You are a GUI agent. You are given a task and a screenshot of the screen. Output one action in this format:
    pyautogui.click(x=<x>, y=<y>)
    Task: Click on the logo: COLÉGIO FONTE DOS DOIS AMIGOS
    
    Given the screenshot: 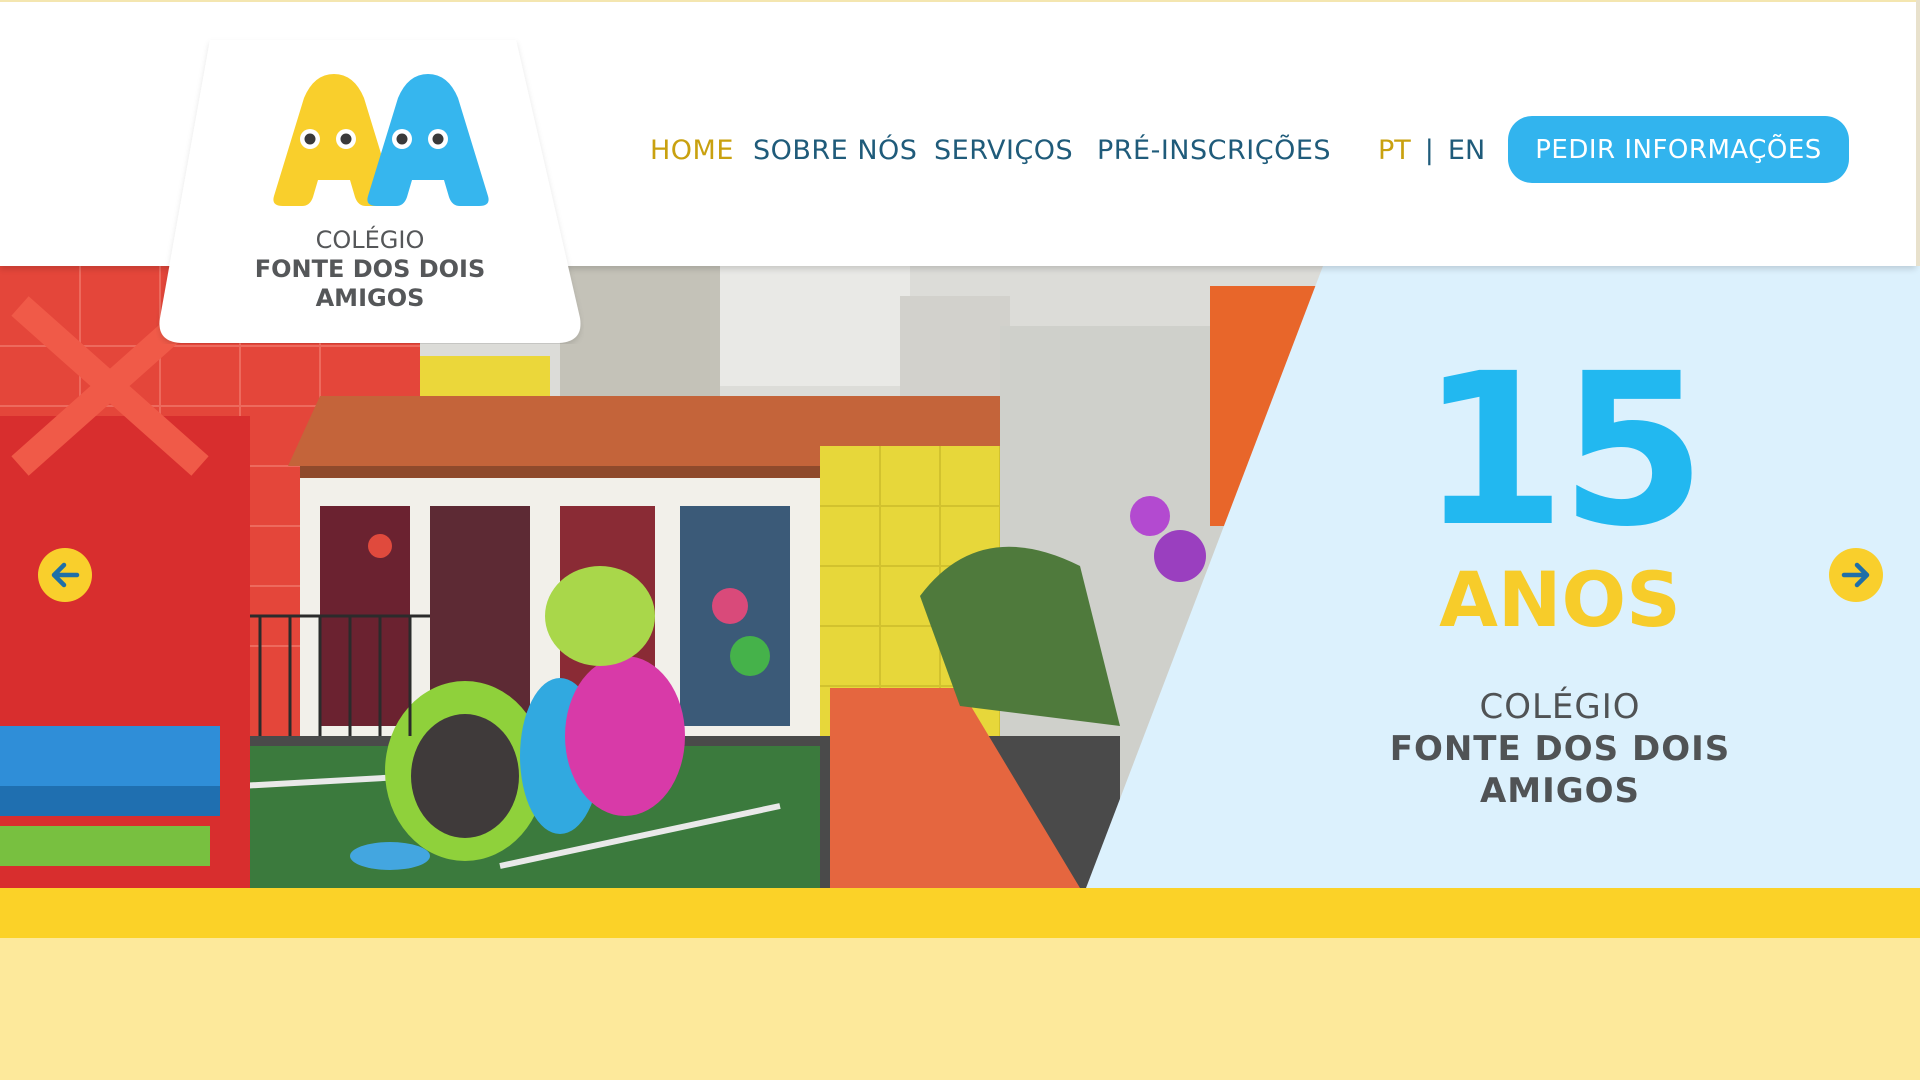 What is the action you would take?
    pyautogui.click(x=370, y=172)
    